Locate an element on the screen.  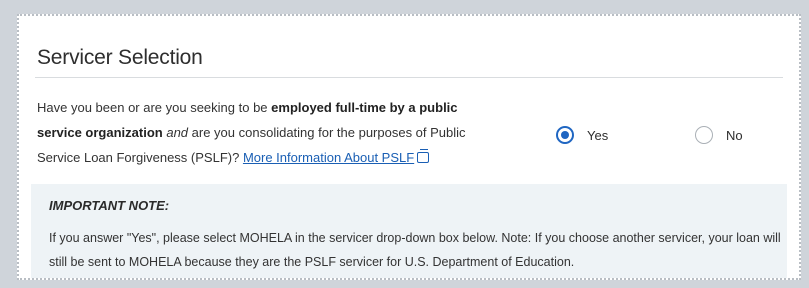
radio-no: No is located at coordinates (719, 135).